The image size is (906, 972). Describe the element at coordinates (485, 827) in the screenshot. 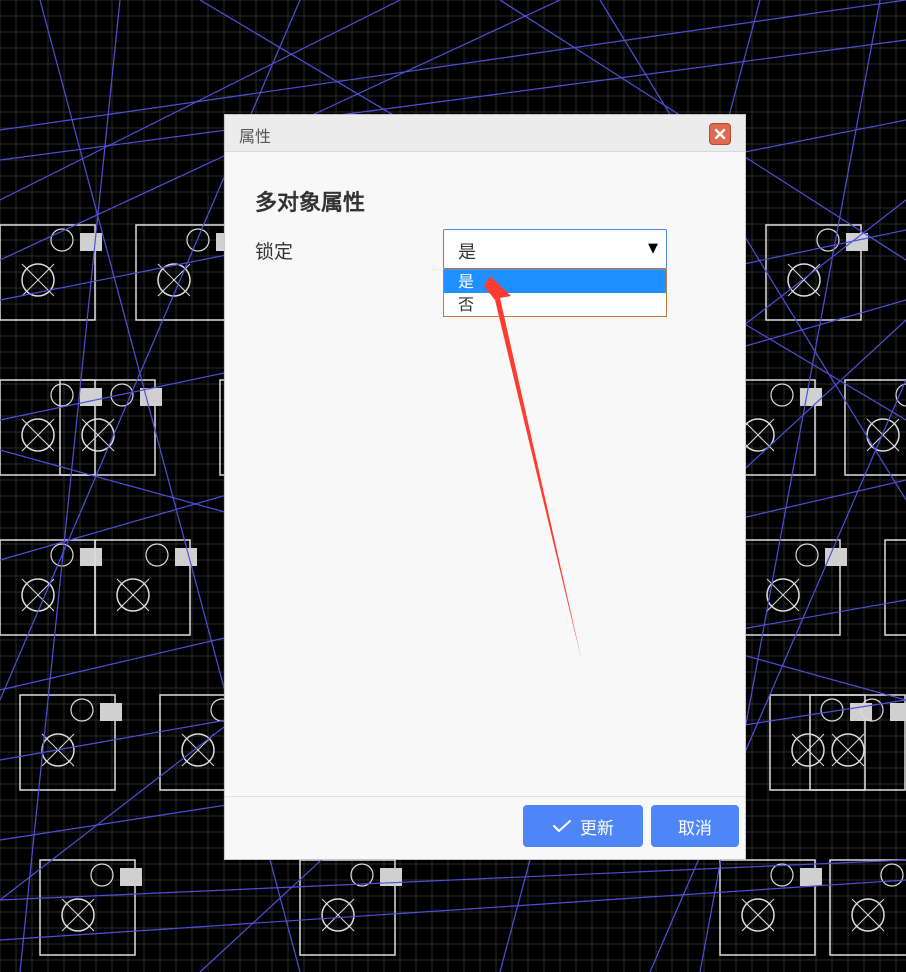

I see `dialog-footer: 更新 取消` at that location.